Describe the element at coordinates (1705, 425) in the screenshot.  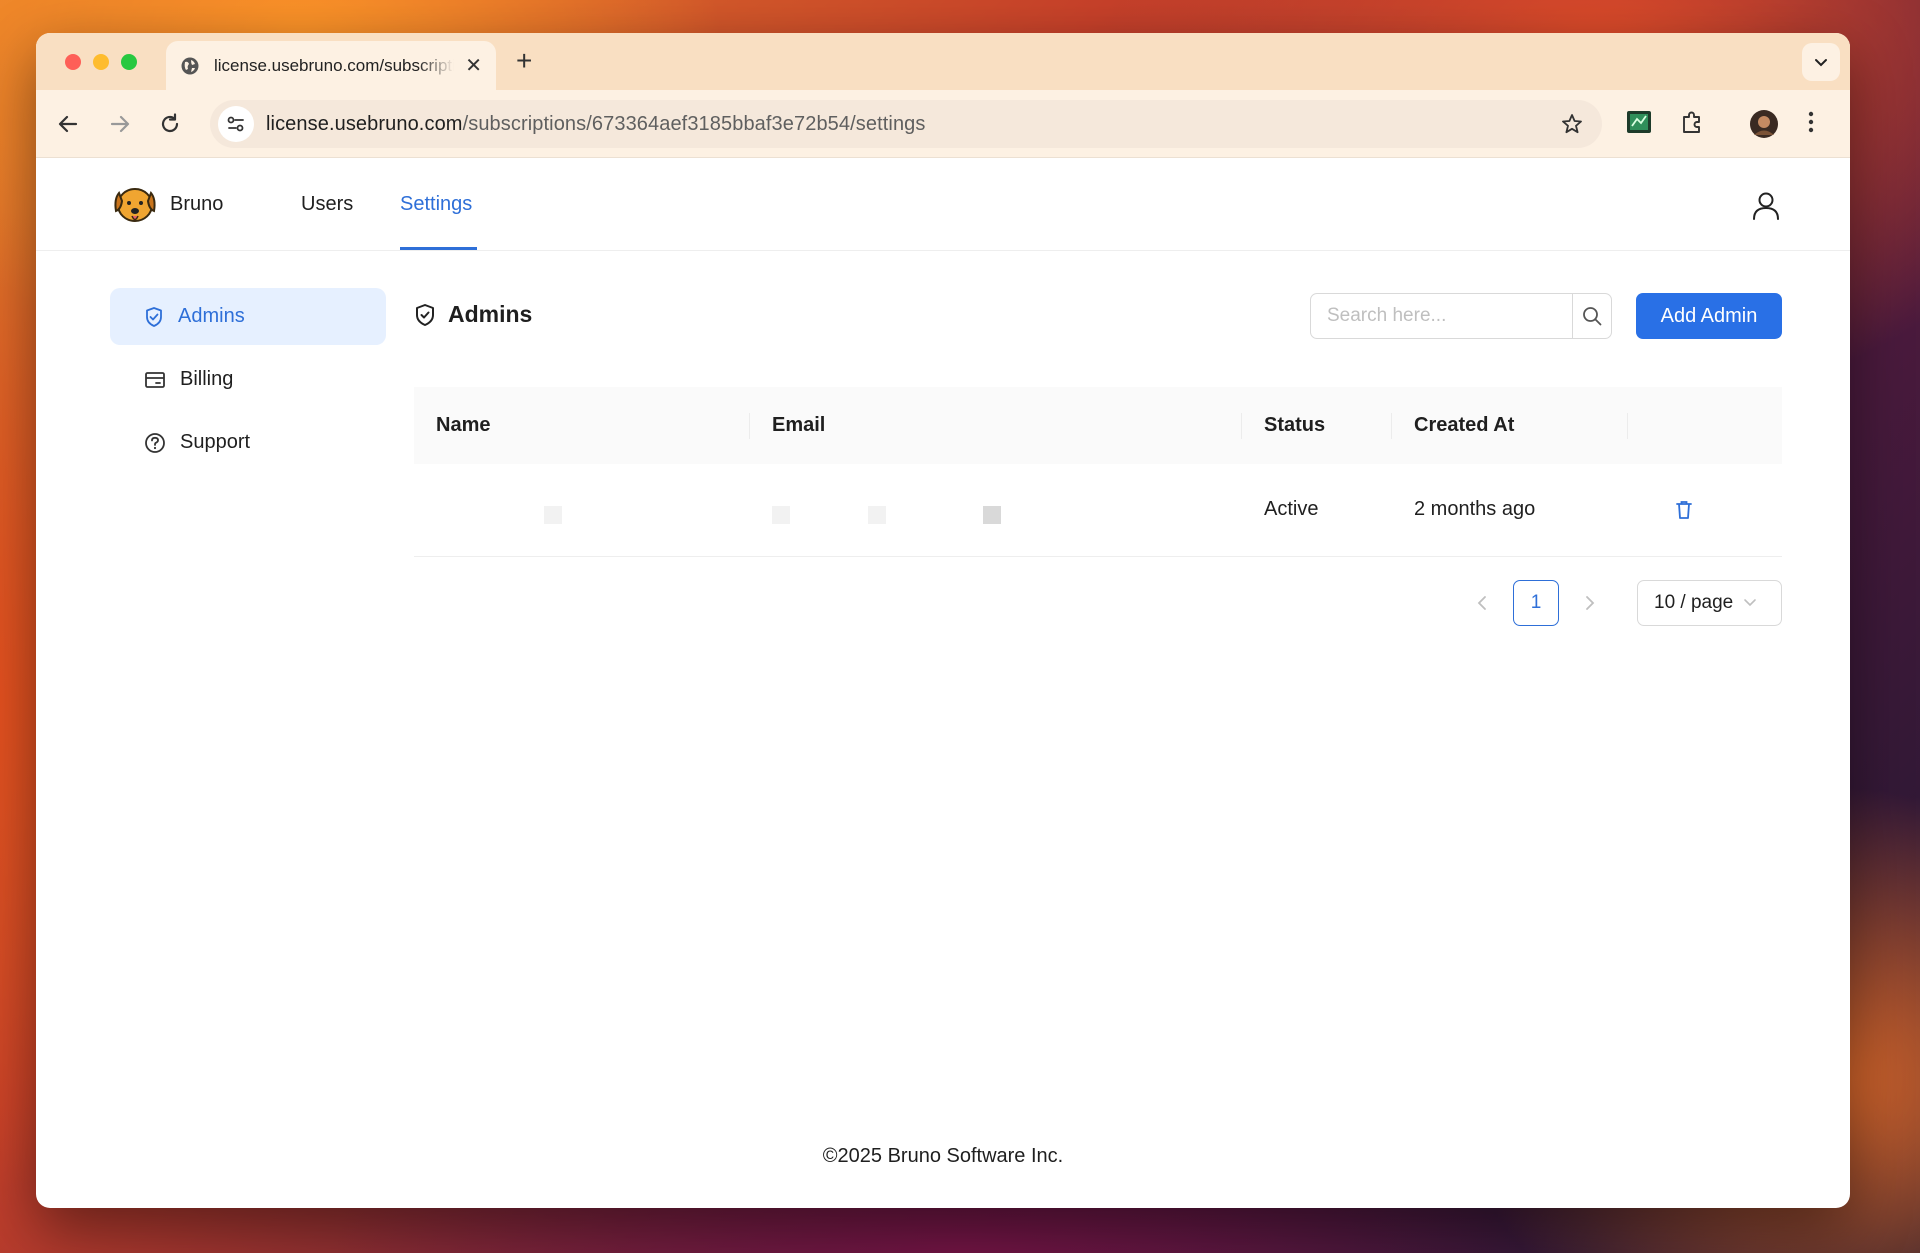
I see `column-header-actions` at that location.